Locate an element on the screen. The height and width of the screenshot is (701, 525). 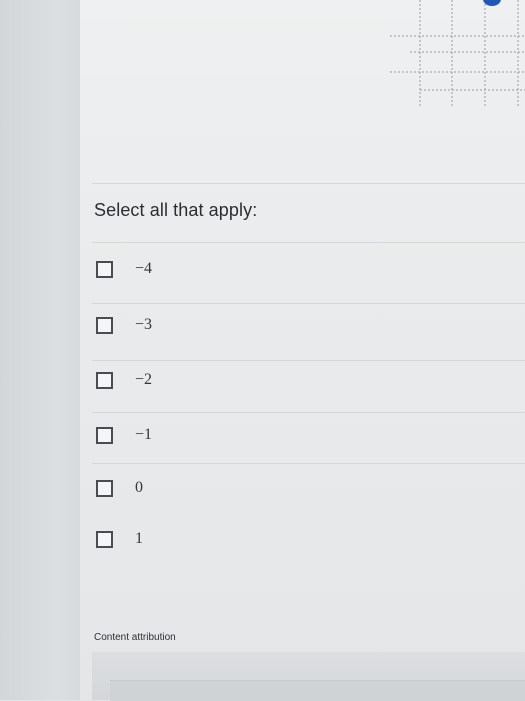
choice-option: −1 is located at coordinates (124, 435).